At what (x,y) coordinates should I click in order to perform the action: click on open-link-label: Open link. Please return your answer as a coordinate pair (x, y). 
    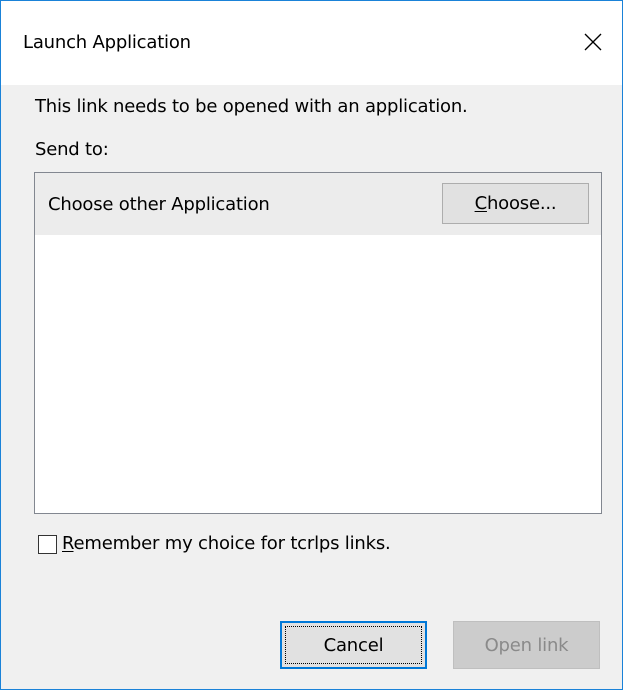
    Looking at the image, I should click on (526, 645).